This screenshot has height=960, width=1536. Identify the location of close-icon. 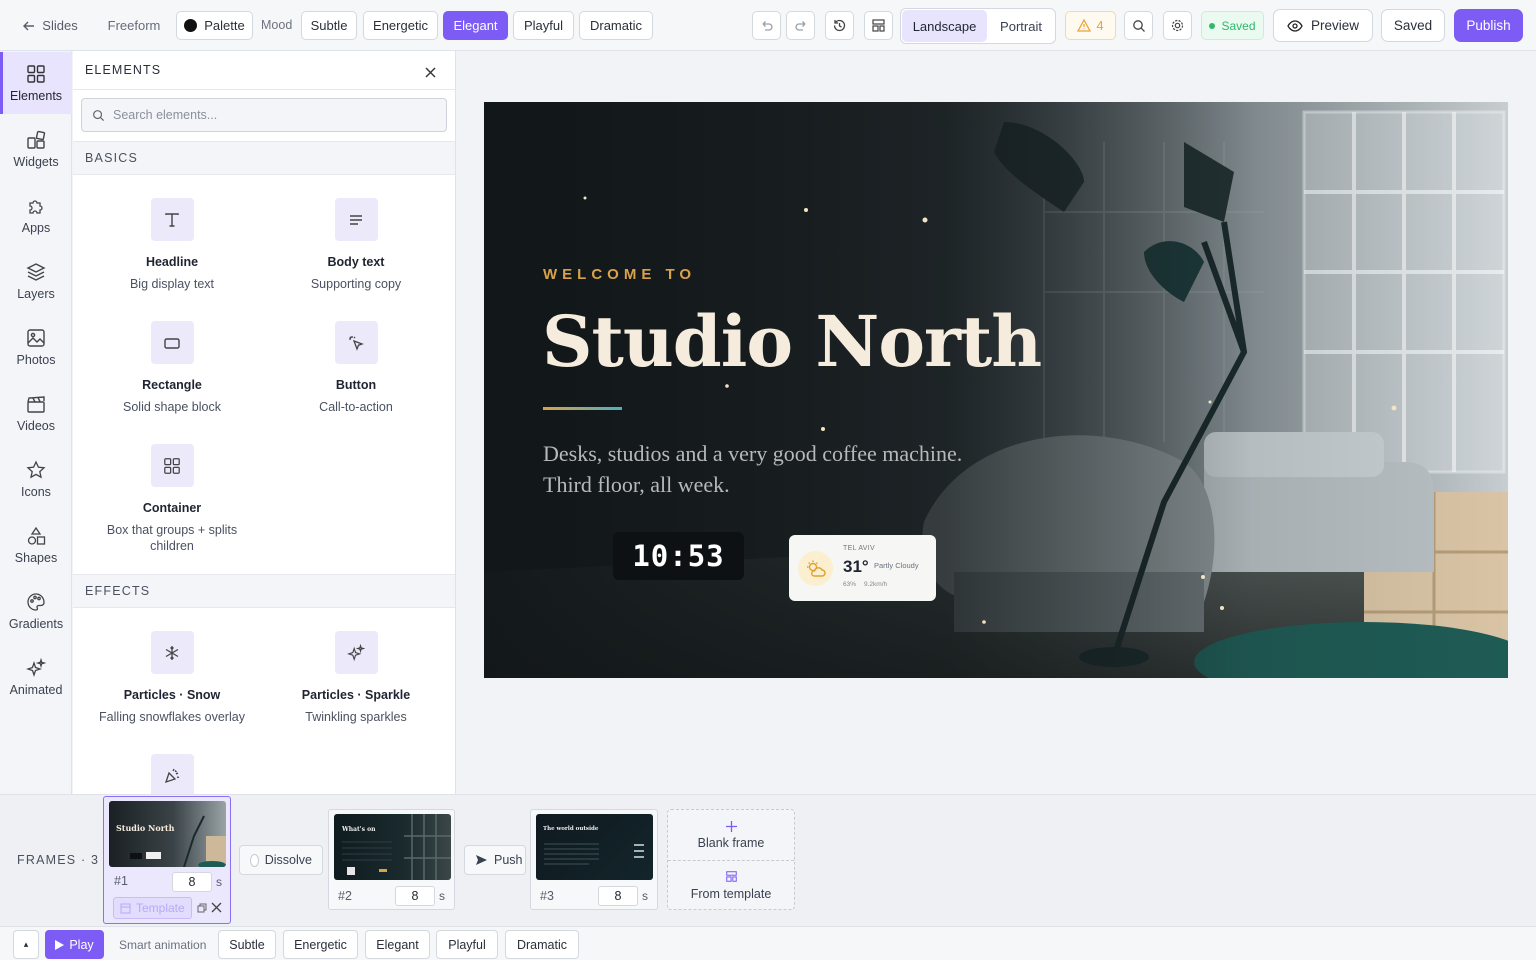
(216, 907).